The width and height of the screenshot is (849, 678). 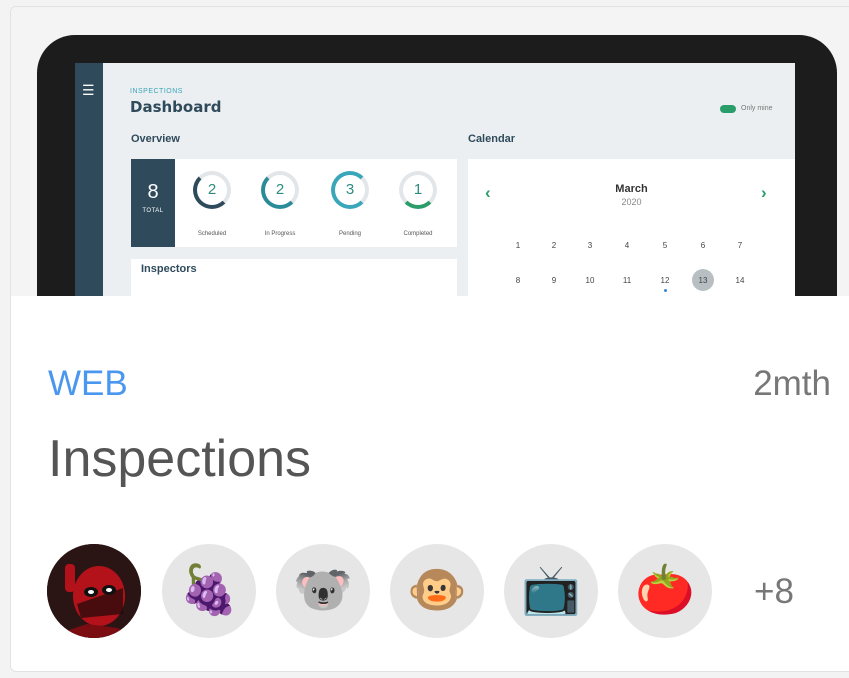 I want to click on app-sidebar: ☰, so click(x=89, y=179).